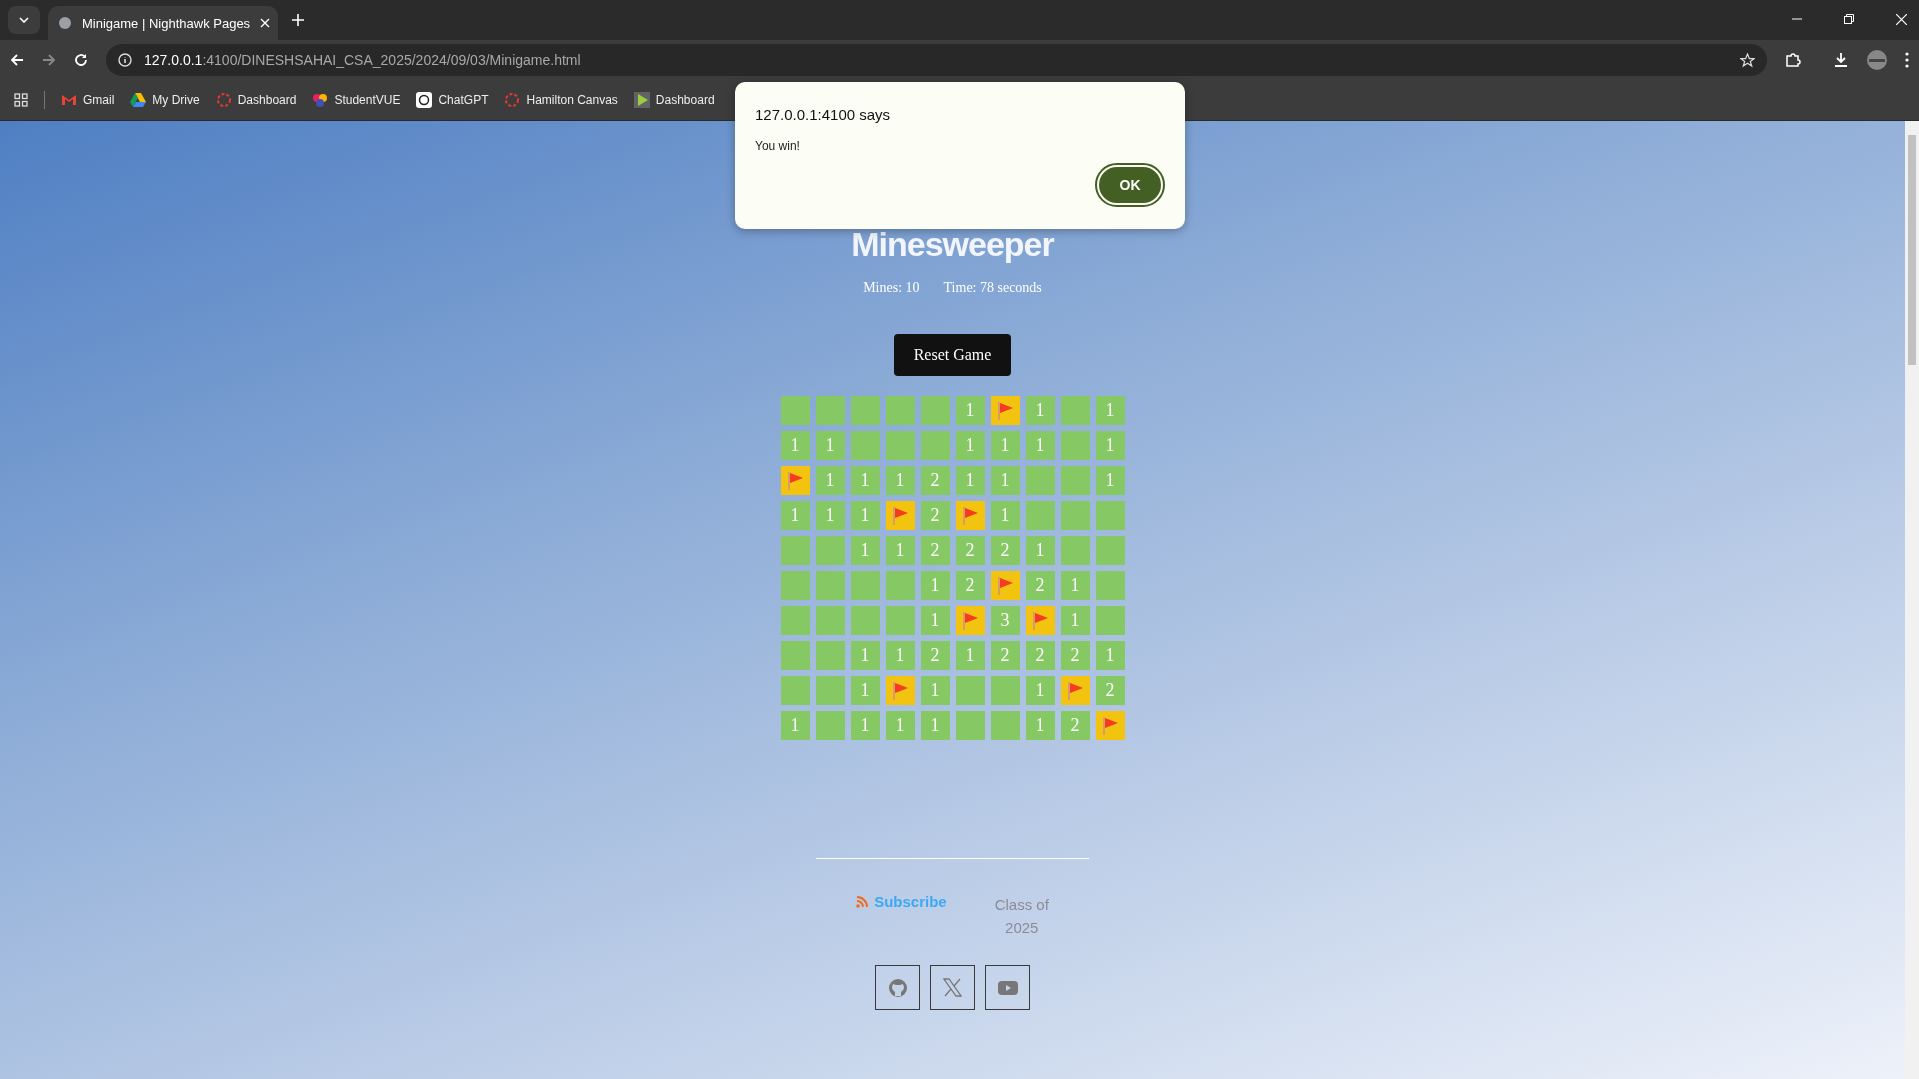  I want to click on bookmark: Hamilton Canvas, so click(561, 100).